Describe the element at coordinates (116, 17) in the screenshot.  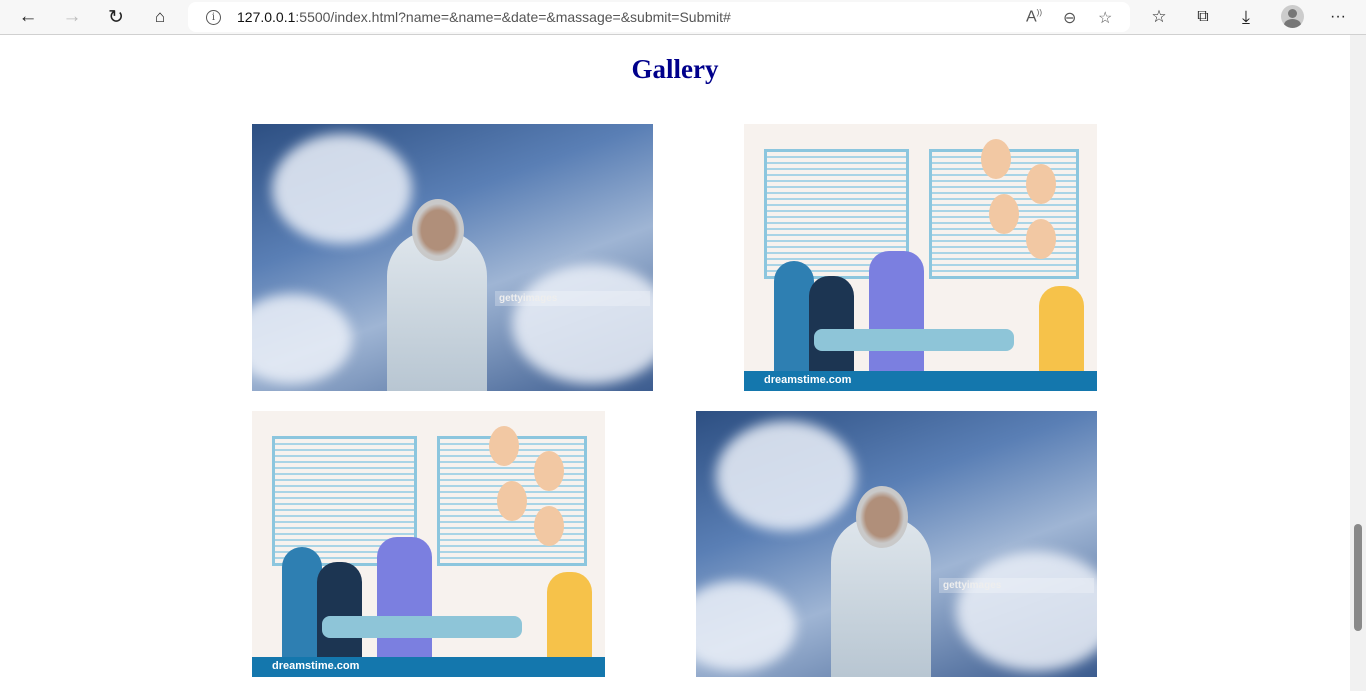
I see `reload-button: ↻` at that location.